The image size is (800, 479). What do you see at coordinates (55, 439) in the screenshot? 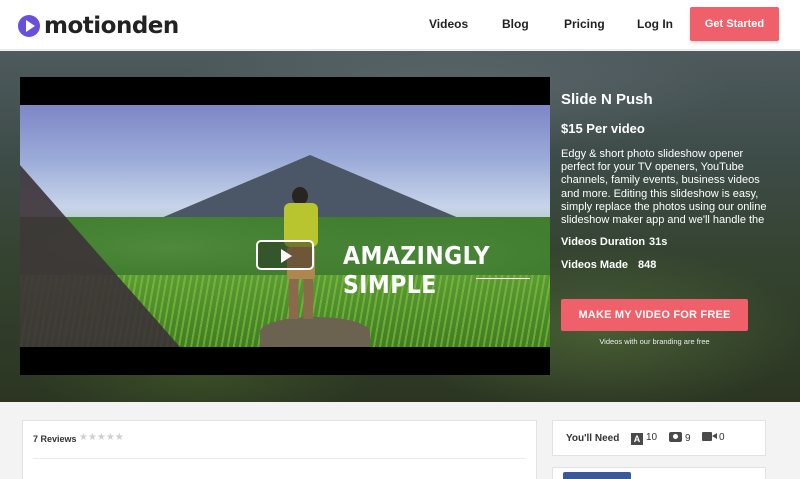
I see `reviews-count: 7 Reviews` at bounding box center [55, 439].